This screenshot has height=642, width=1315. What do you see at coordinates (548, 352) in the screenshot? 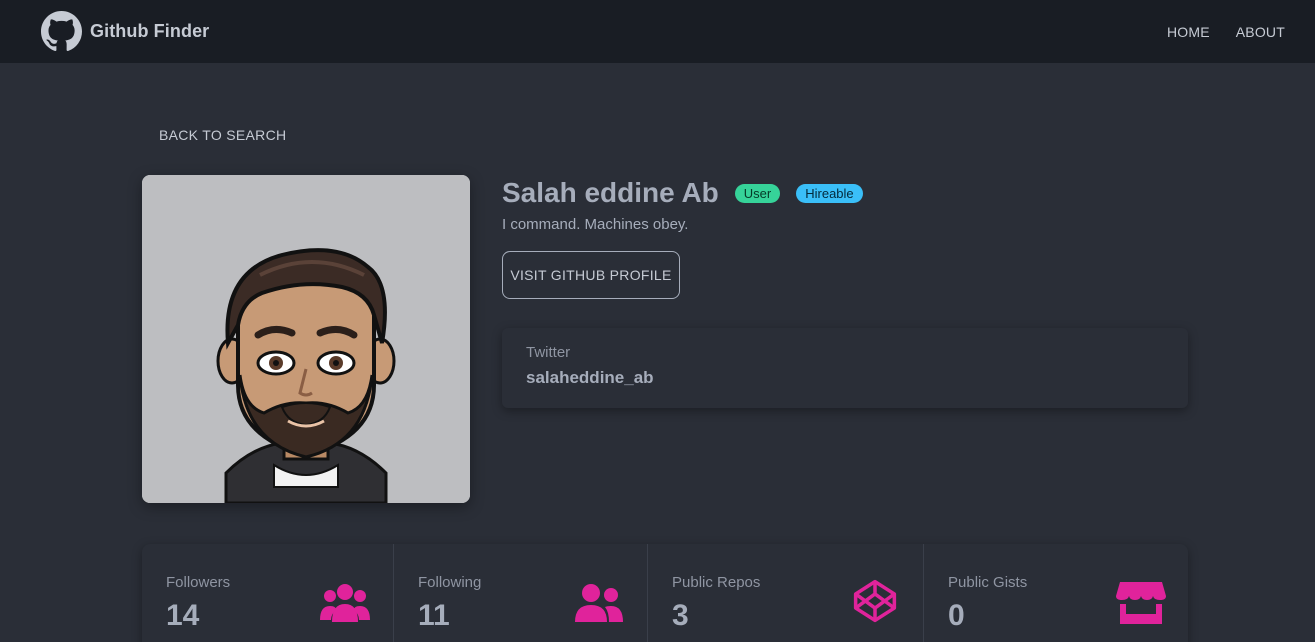
I see `twitter-label: Twitter` at bounding box center [548, 352].